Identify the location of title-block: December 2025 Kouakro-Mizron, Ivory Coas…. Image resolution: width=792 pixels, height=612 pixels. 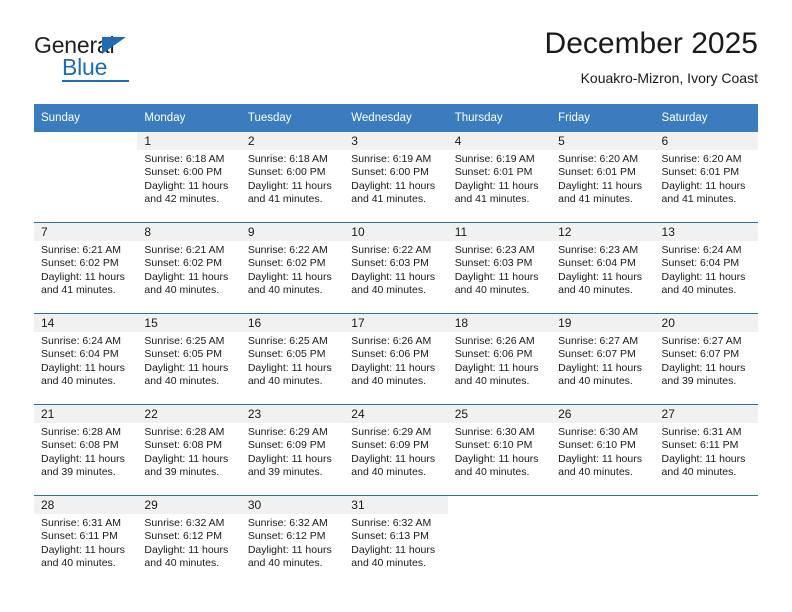
(651, 56).